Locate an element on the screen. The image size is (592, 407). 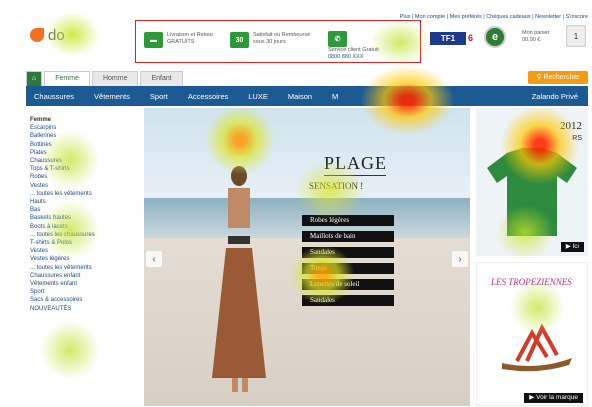
ad1-button: ▶ Ici is located at coordinates (572, 247).